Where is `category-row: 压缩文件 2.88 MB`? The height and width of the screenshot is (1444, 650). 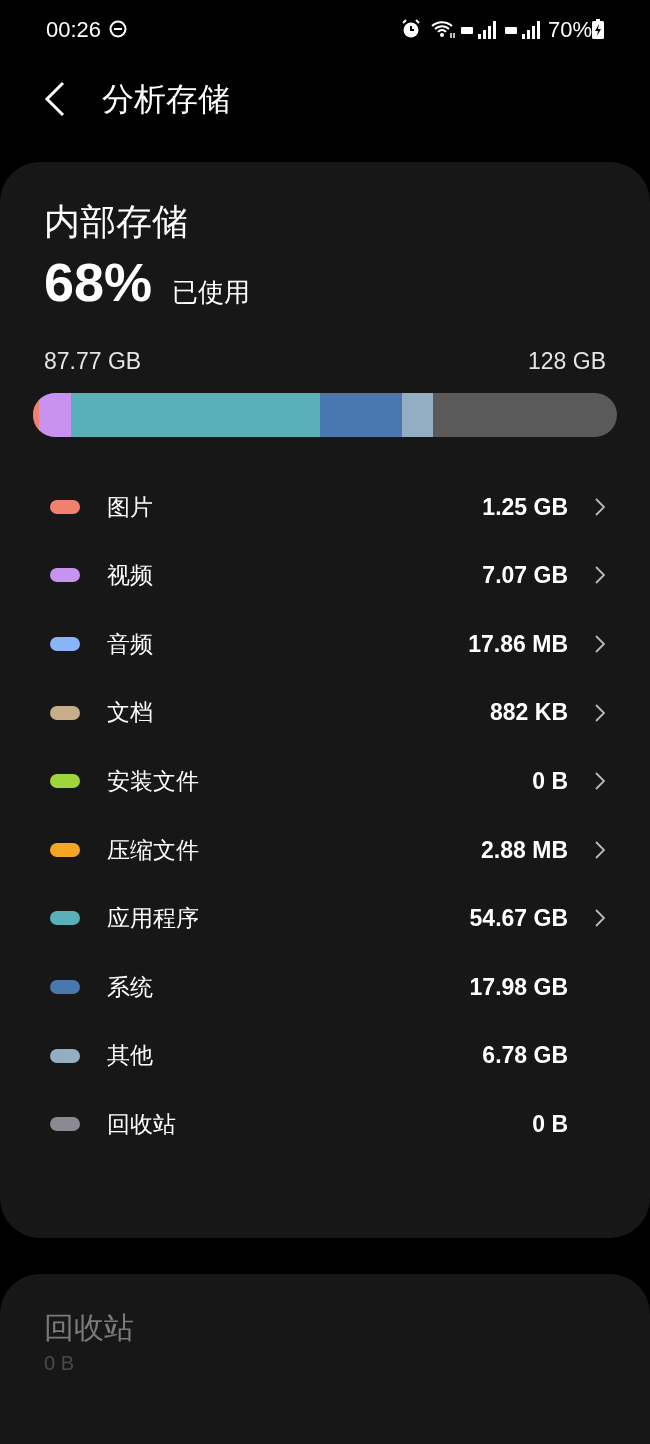 category-row: 压缩文件 2.88 MB is located at coordinates (325, 850).